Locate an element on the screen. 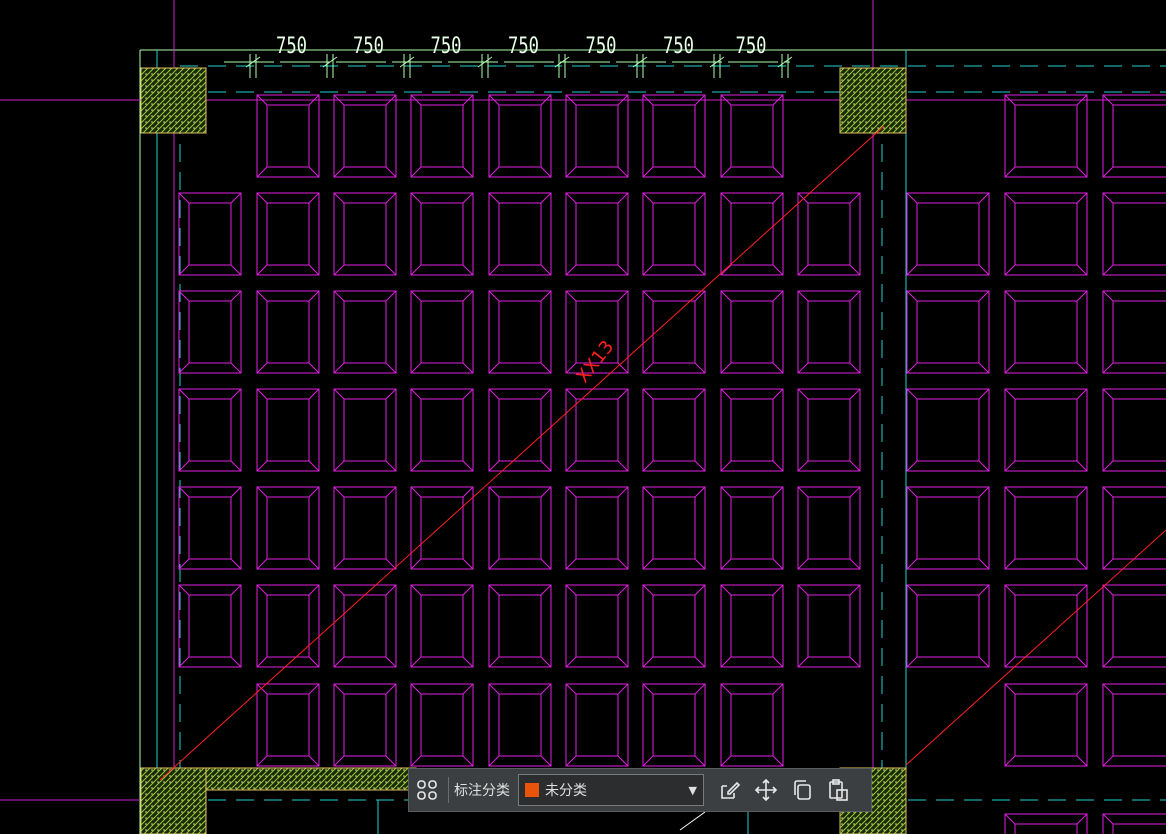 This screenshot has height=834, width=1166. category-value: 未分类 is located at coordinates (566, 791).